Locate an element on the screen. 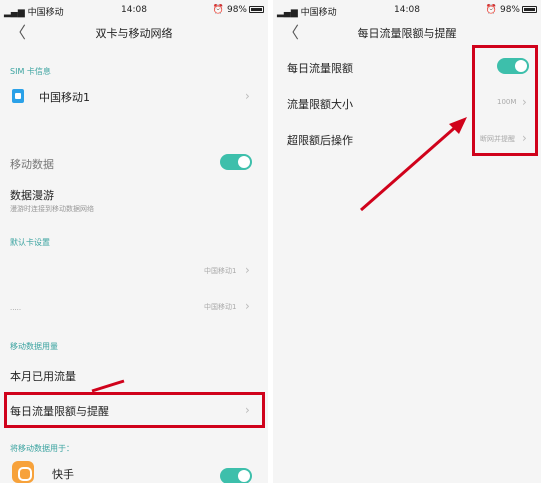  roaming-label: 数据漫游 is located at coordinates (32, 195).